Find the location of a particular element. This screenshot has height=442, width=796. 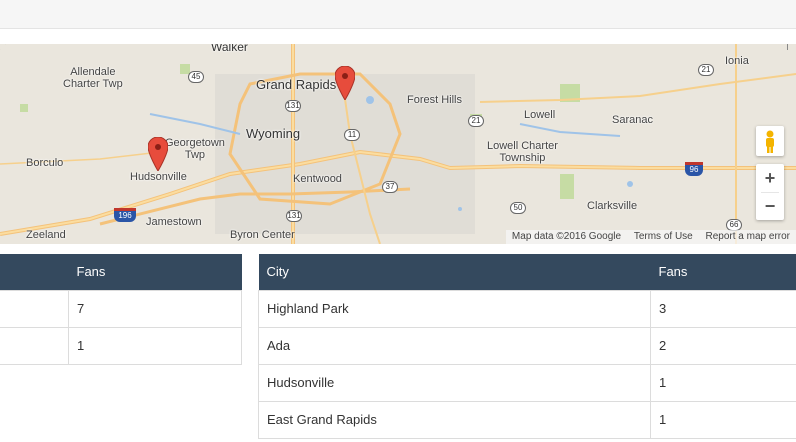

table-row: Highland Park 3 is located at coordinates (527, 308).